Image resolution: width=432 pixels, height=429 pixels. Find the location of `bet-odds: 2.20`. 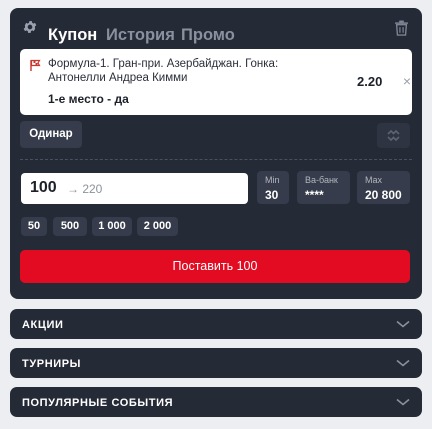

bet-odds: 2.20 is located at coordinates (370, 81).